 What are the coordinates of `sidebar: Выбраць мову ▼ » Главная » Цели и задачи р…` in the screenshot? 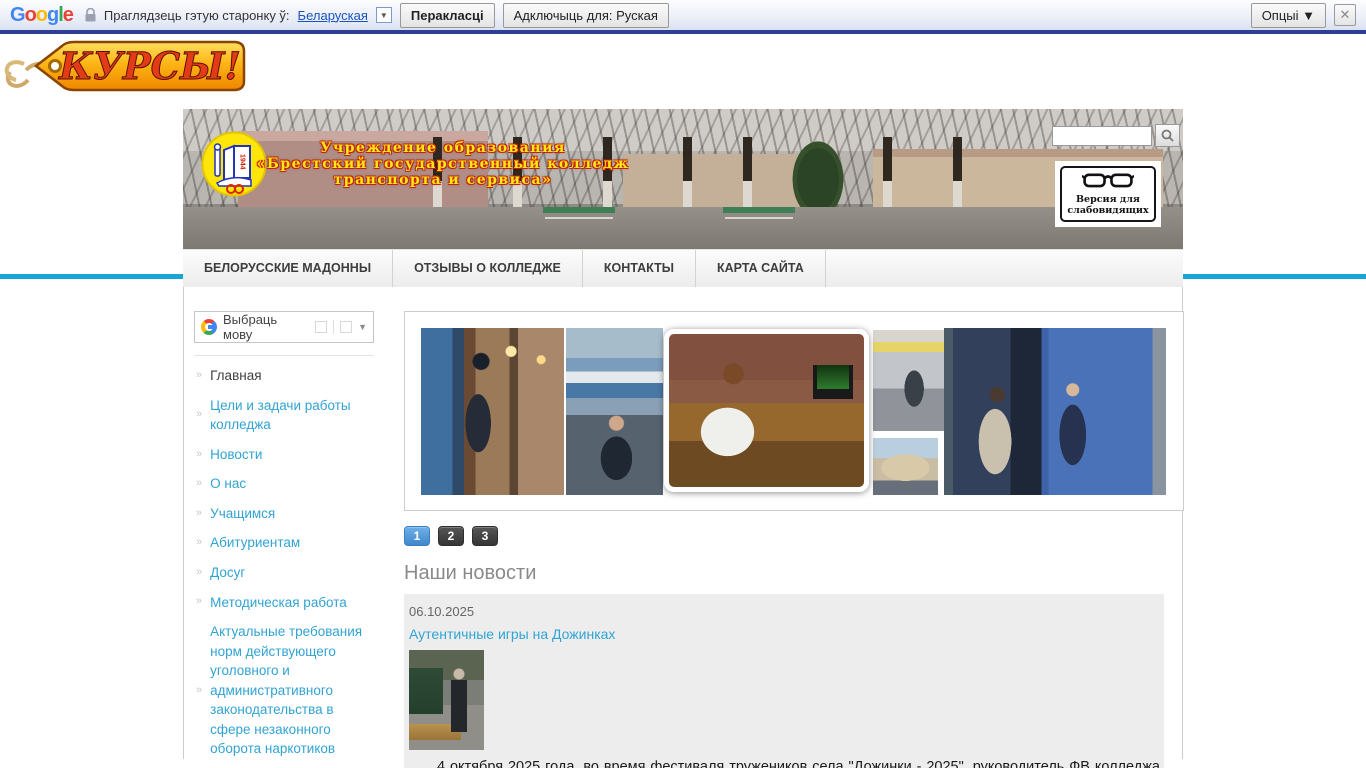 It's located at (284, 535).